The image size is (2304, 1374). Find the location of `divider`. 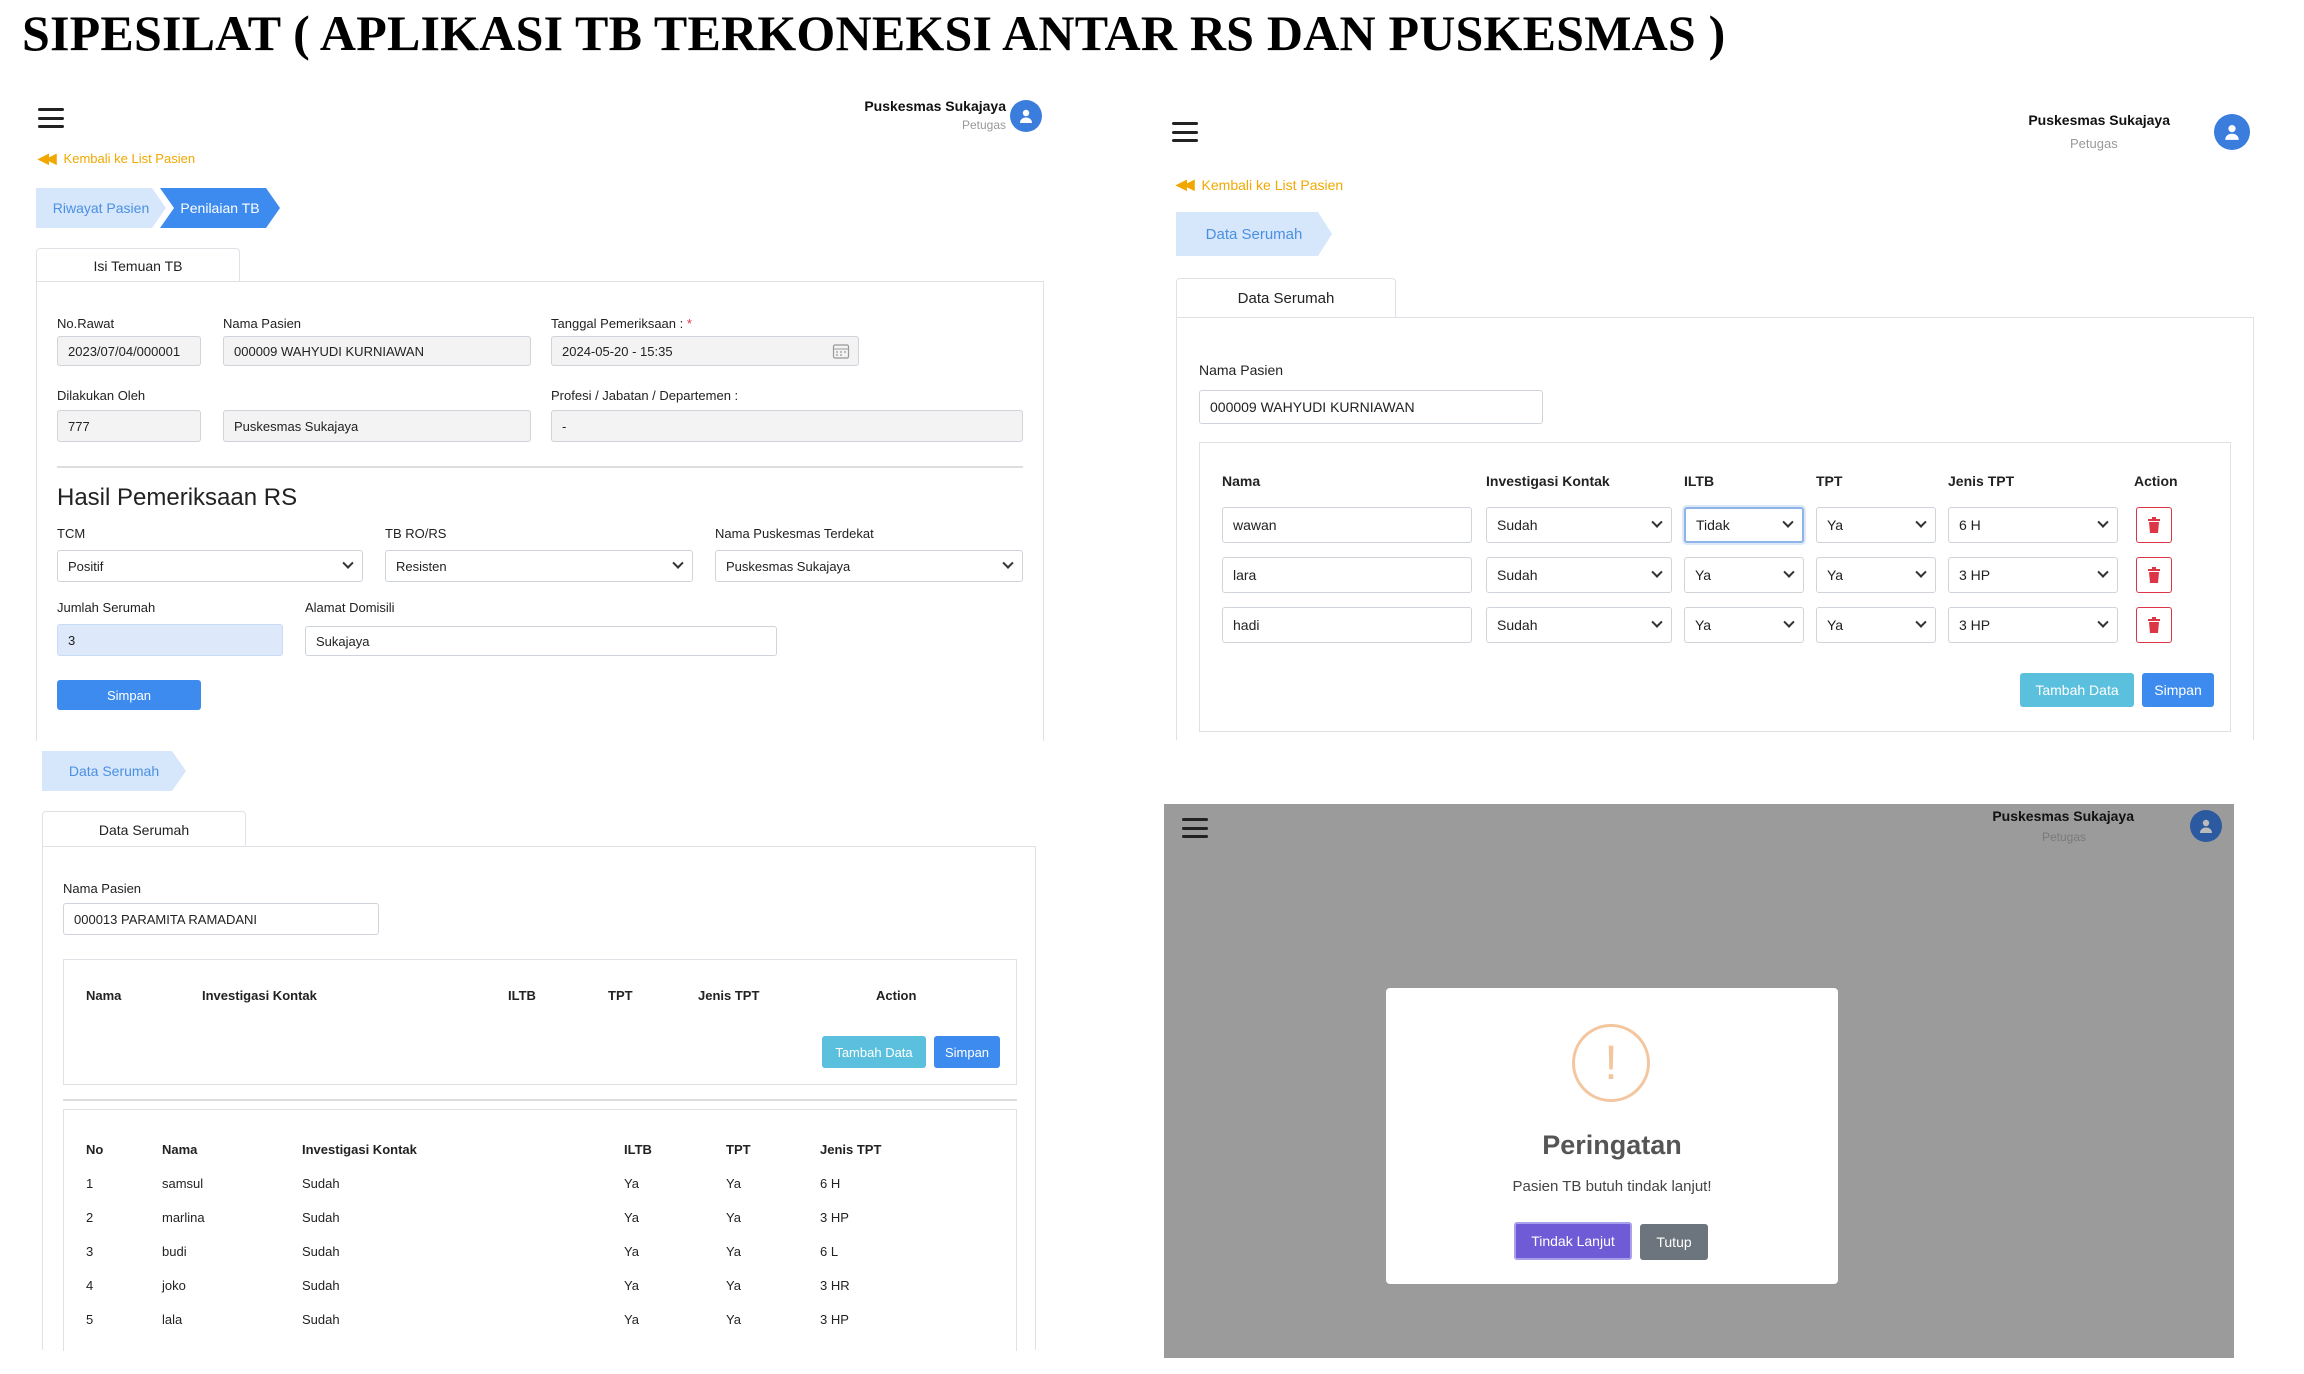

divider is located at coordinates (540, 467).